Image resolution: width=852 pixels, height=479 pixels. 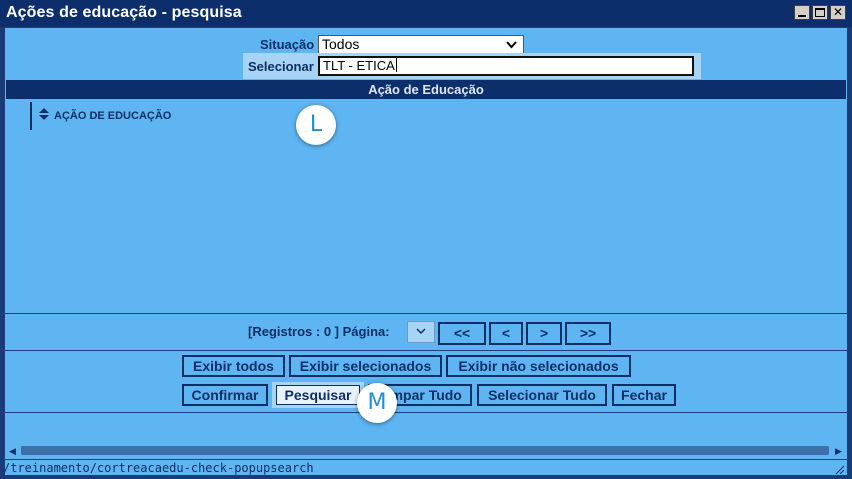 I want to click on annotation-marker-l: L, so click(x=316, y=125).